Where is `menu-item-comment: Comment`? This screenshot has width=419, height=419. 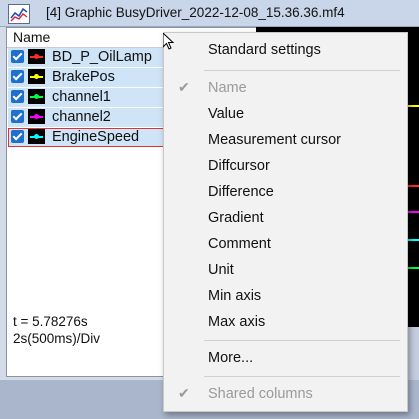 menu-item-comment: Comment is located at coordinates (285, 245).